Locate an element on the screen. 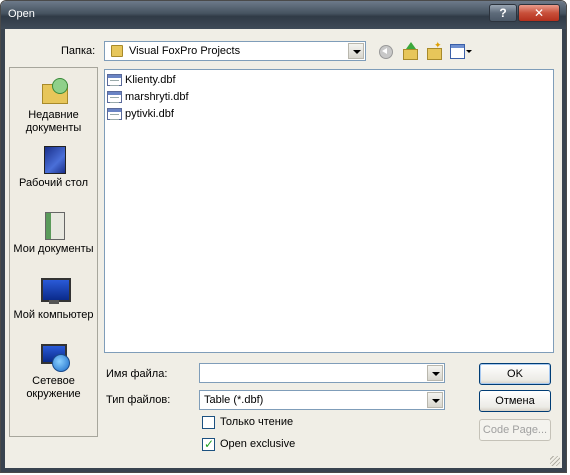 The height and width of the screenshot is (475, 570). place-my-computer: Мой компьютер is located at coordinates (53, 299).